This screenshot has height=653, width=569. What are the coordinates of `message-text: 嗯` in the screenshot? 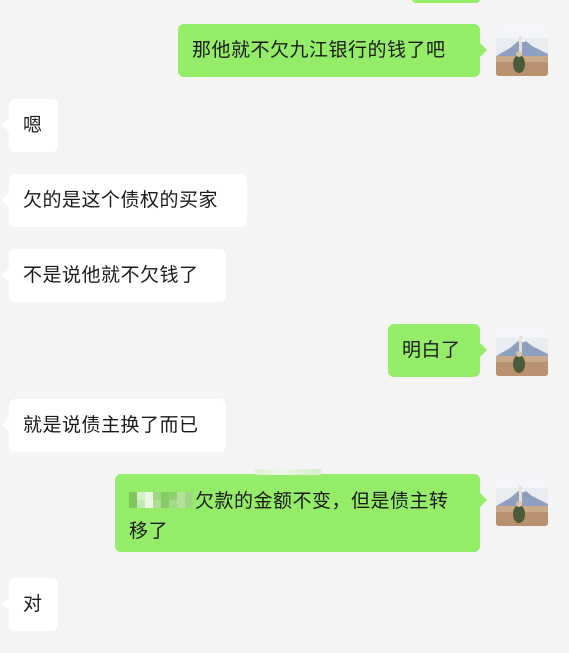 It's located at (33, 125).